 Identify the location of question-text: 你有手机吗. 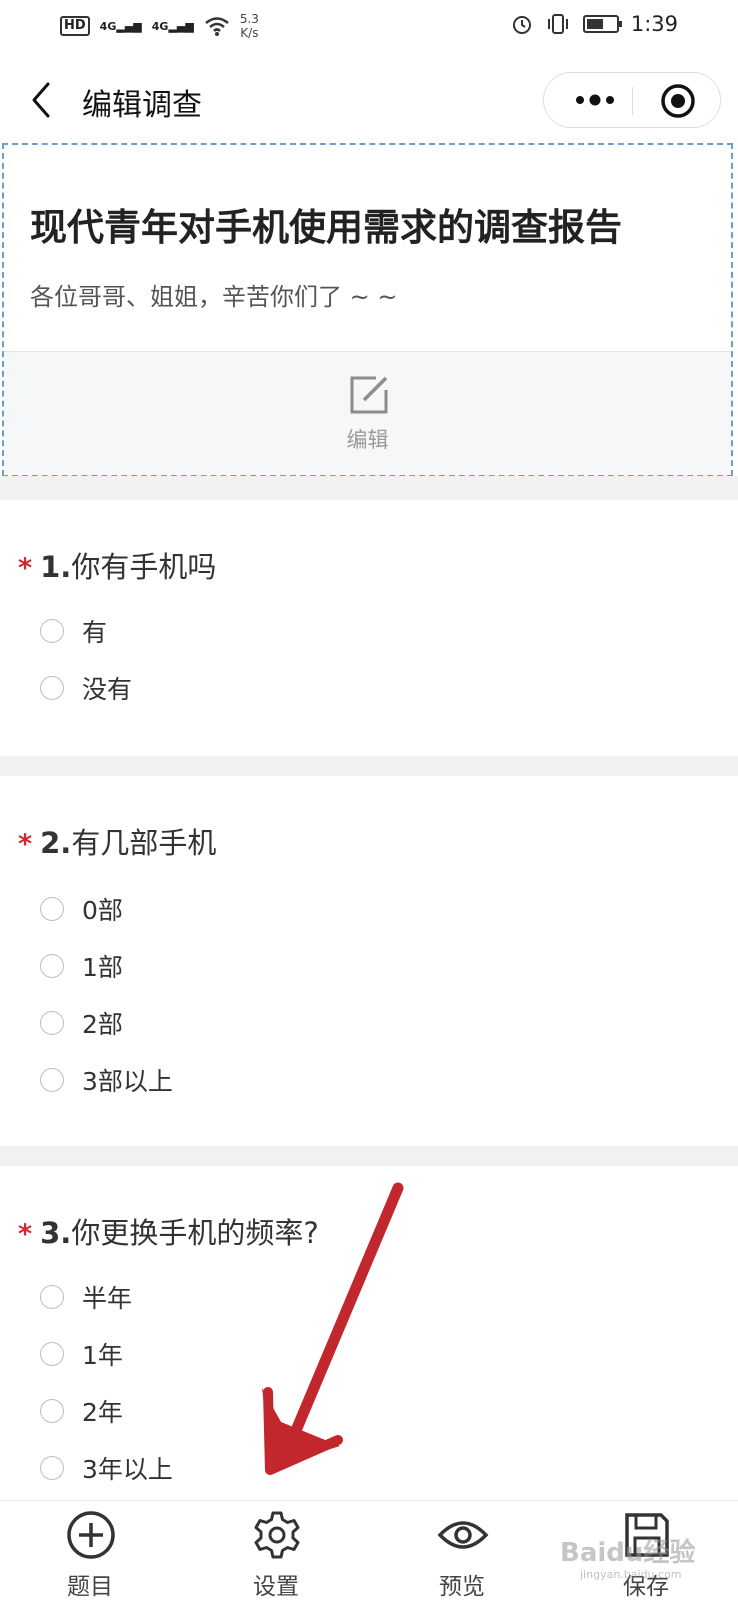
(144, 567).